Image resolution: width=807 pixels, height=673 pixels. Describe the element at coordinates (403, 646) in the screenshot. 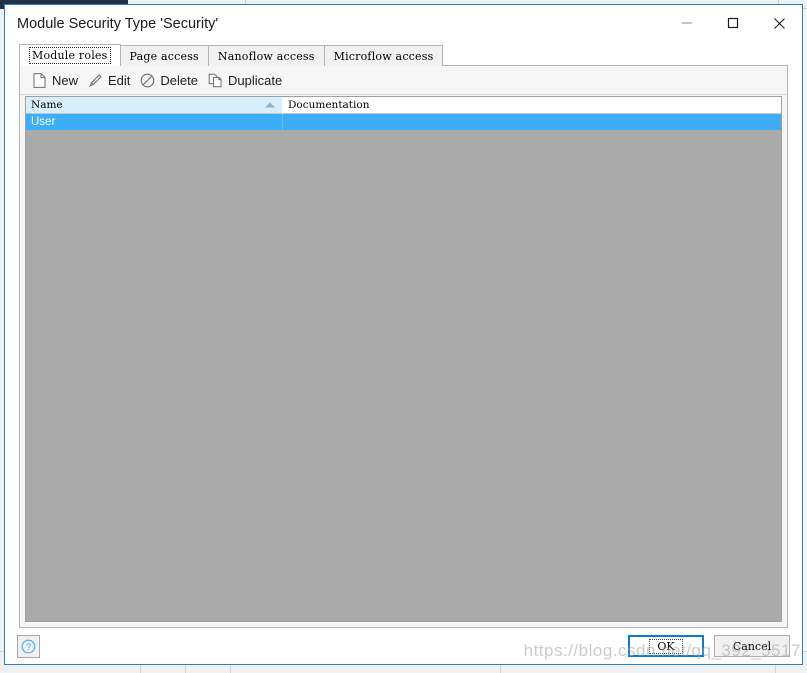

I see `dialog-footer: ? OK Cancel` at that location.